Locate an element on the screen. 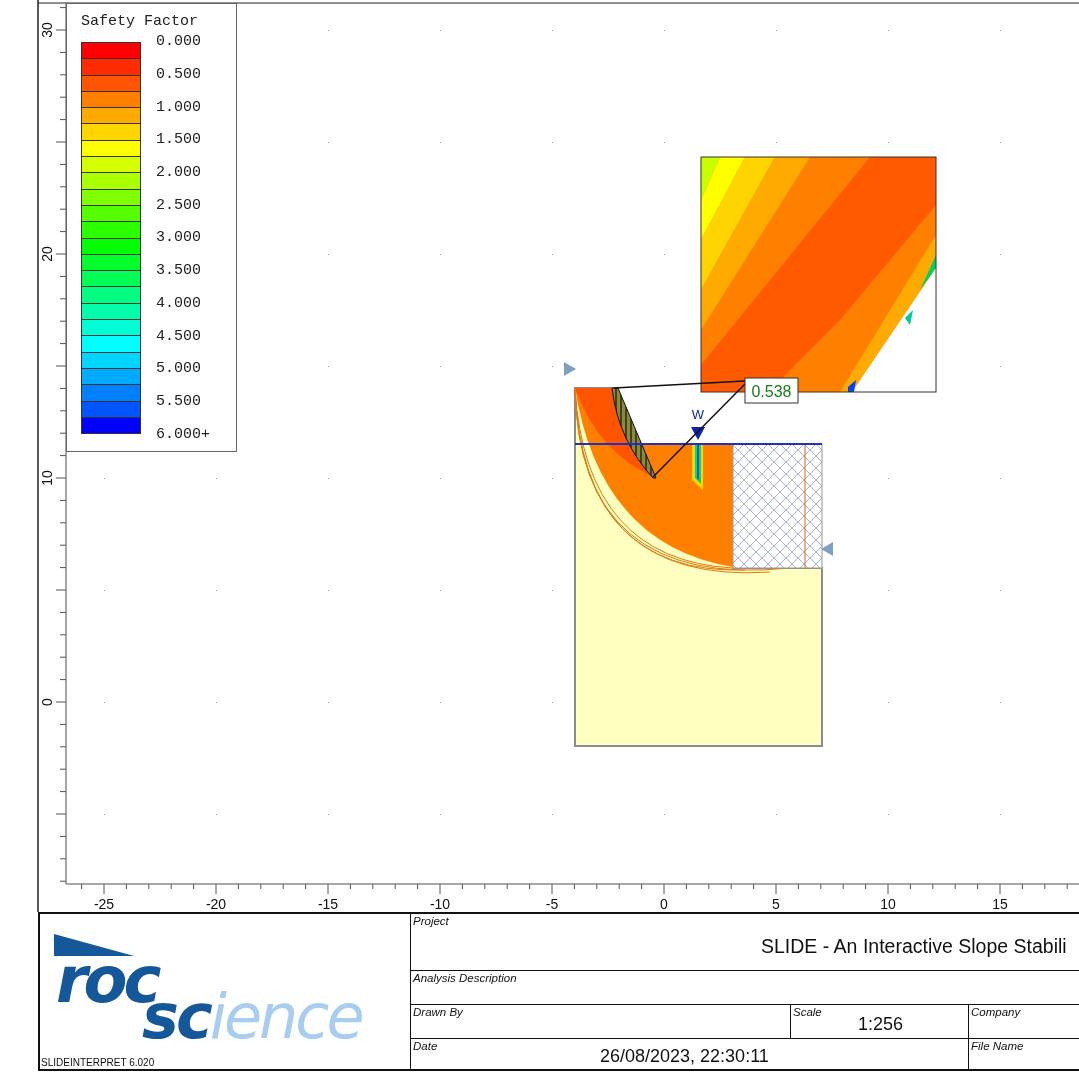 This screenshot has width=1079, height=1078. axis-tick-label: -5 is located at coordinates (552, 904).